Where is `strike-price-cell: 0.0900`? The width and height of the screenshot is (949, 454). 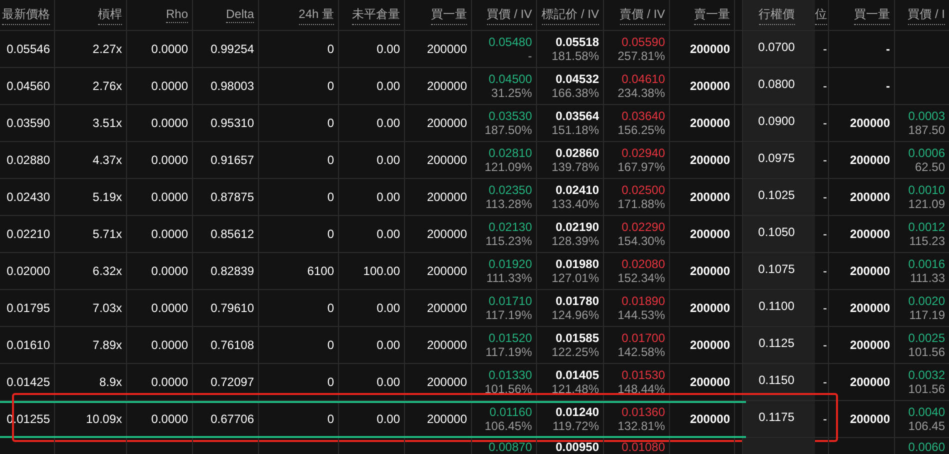
strike-price-cell: 0.0900 is located at coordinates (779, 123).